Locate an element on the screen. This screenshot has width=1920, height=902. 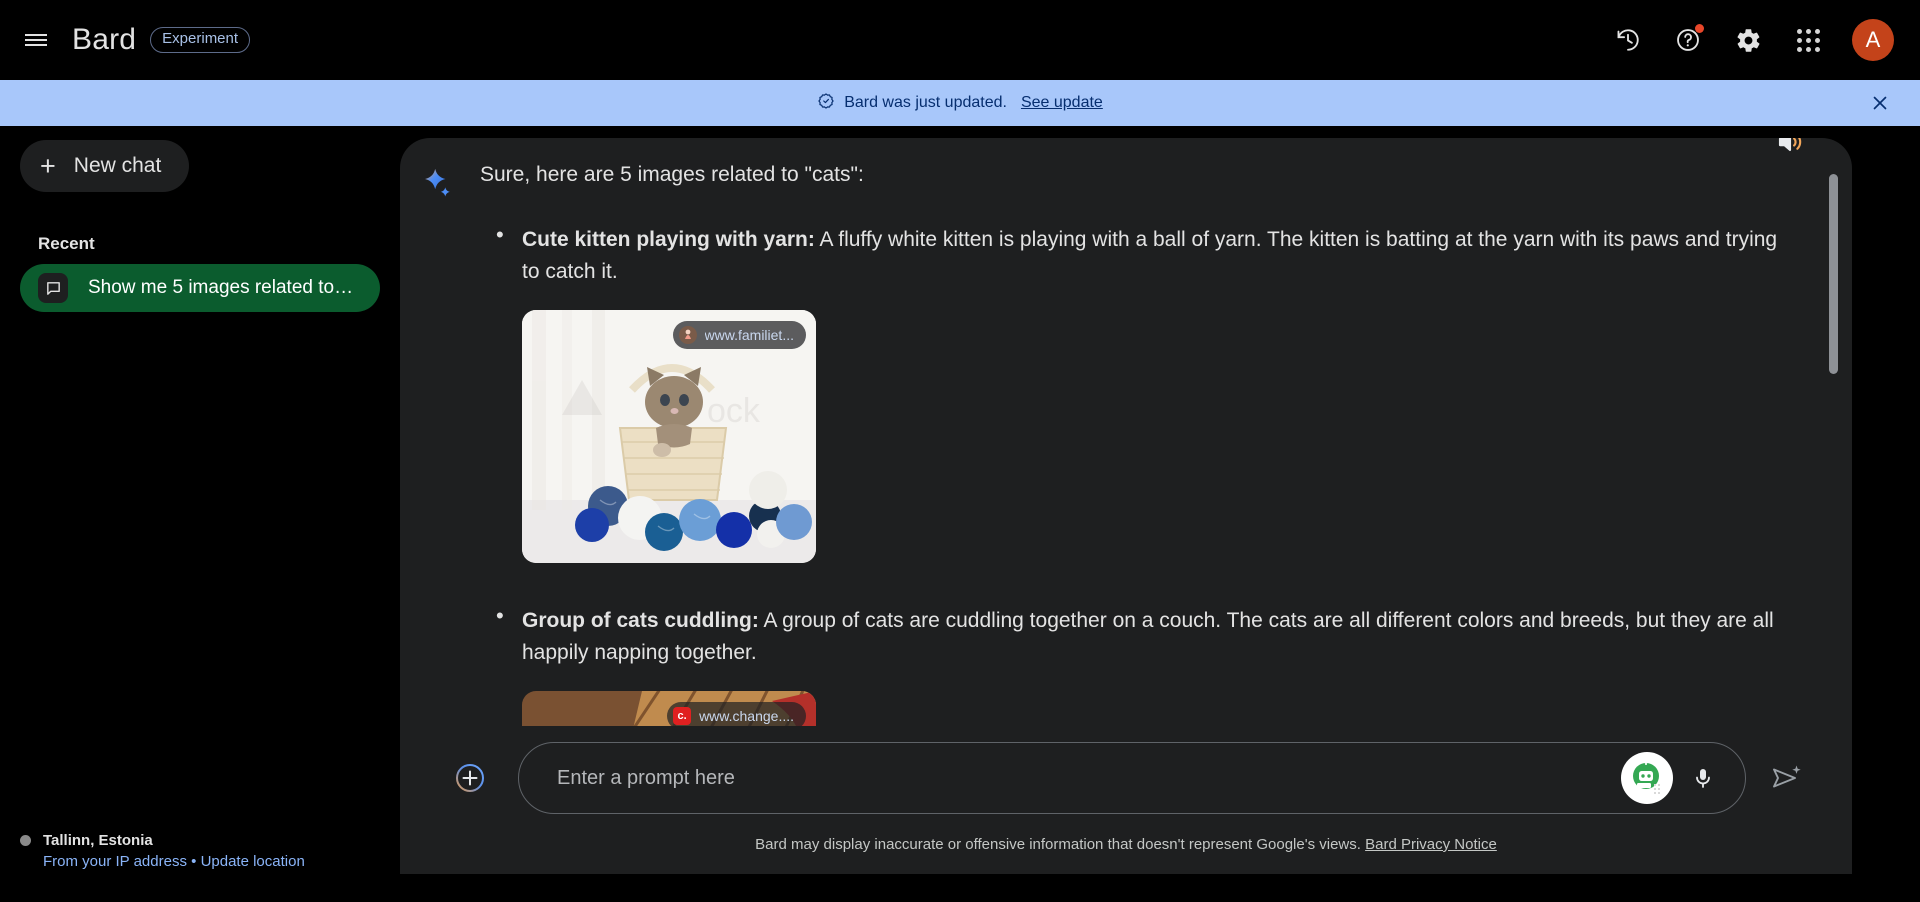
apps-grid-icon is located at coordinates (1808, 40).